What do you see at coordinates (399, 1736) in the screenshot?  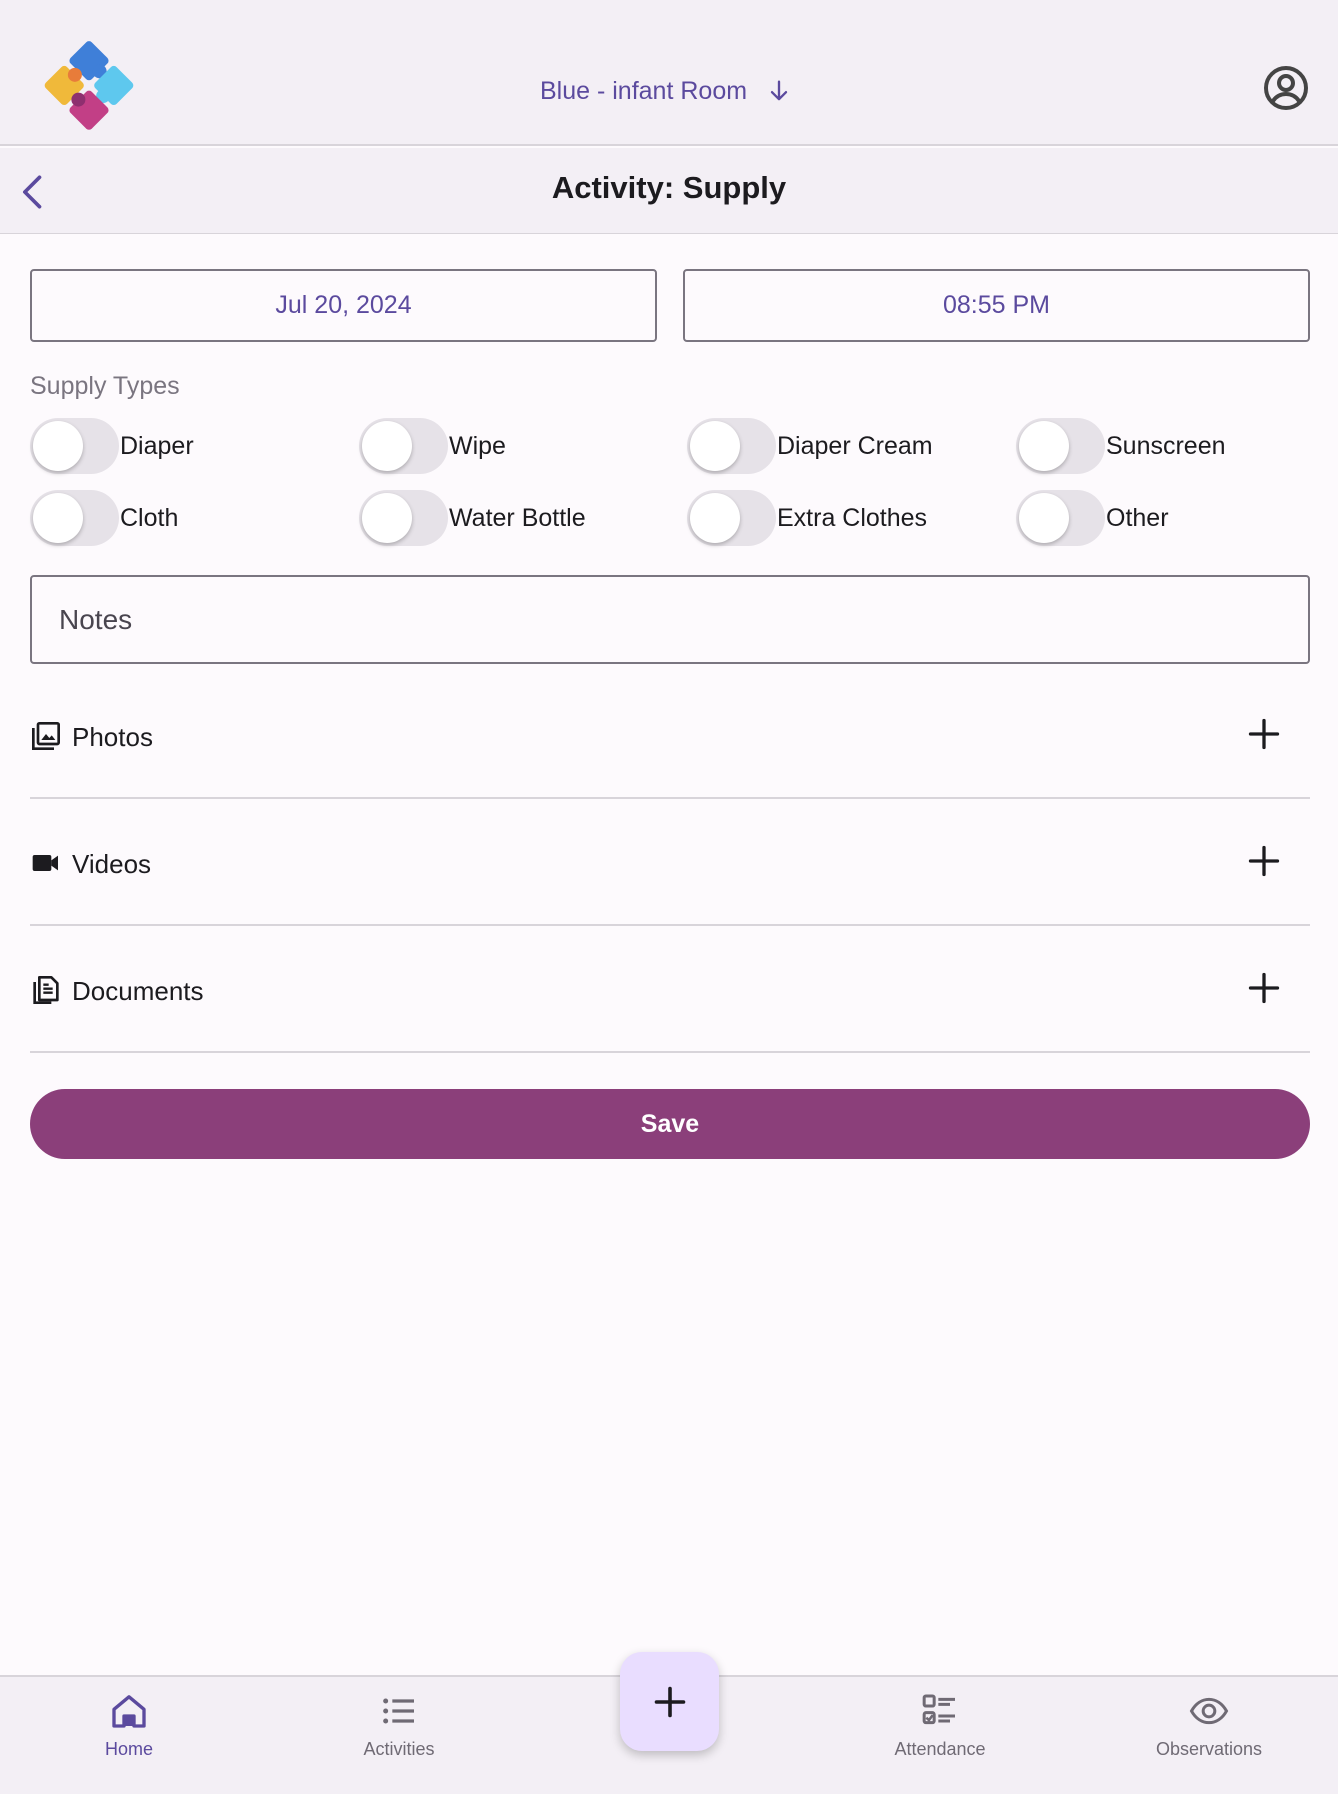 I see `nav-item-activities: Activities` at bounding box center [399, 1736].